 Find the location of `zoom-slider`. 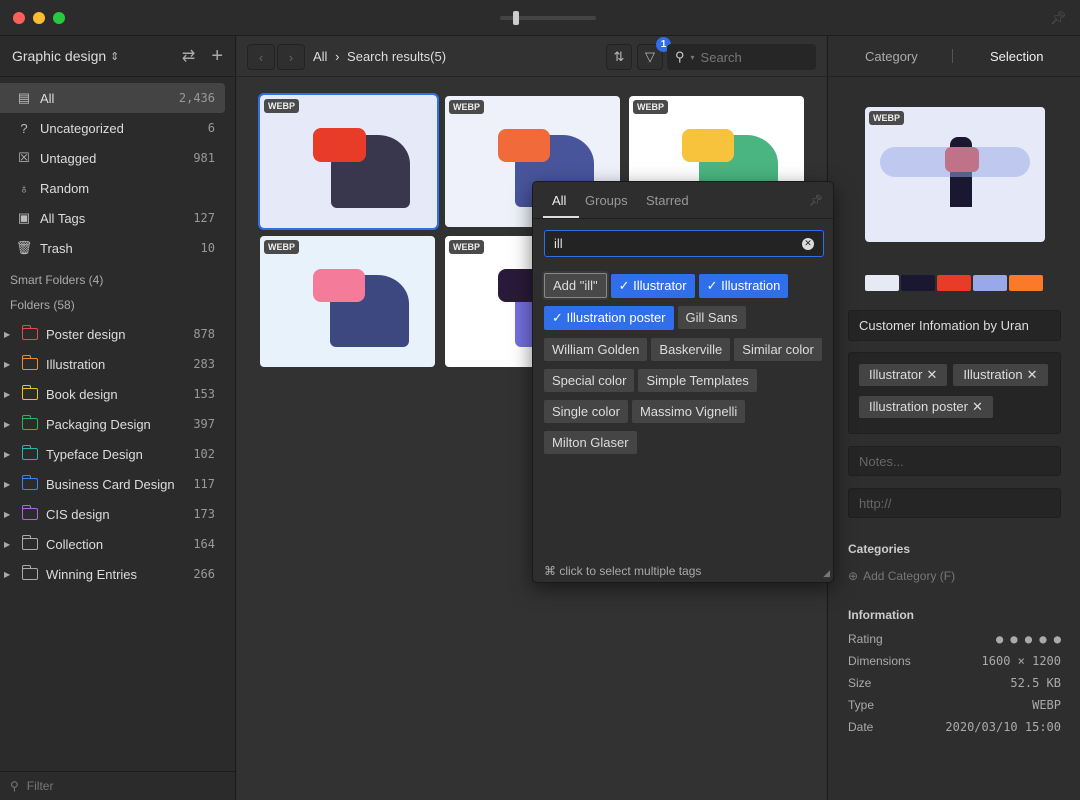

zoom-slider is located at coordinates (548, 18).